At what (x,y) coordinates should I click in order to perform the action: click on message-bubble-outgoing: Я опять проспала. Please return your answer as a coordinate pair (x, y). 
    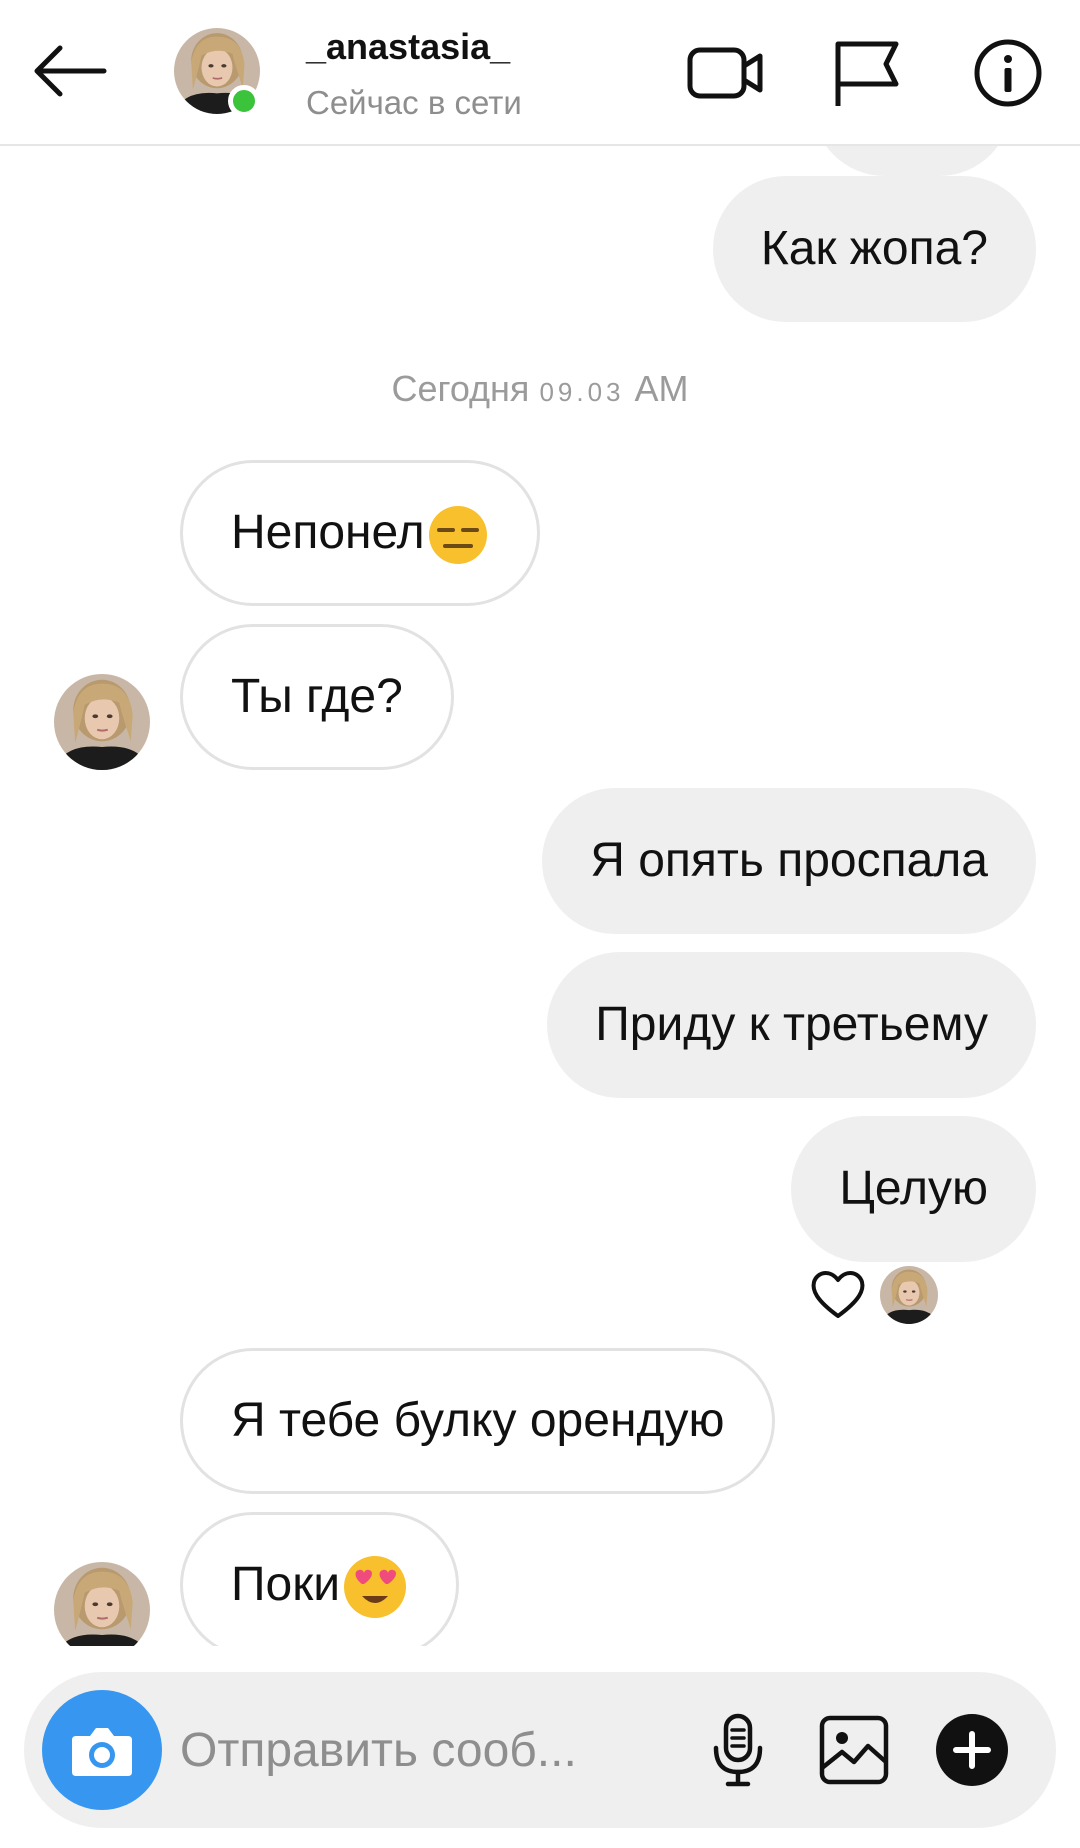
    Looking at the image, I should click on (789, 861).